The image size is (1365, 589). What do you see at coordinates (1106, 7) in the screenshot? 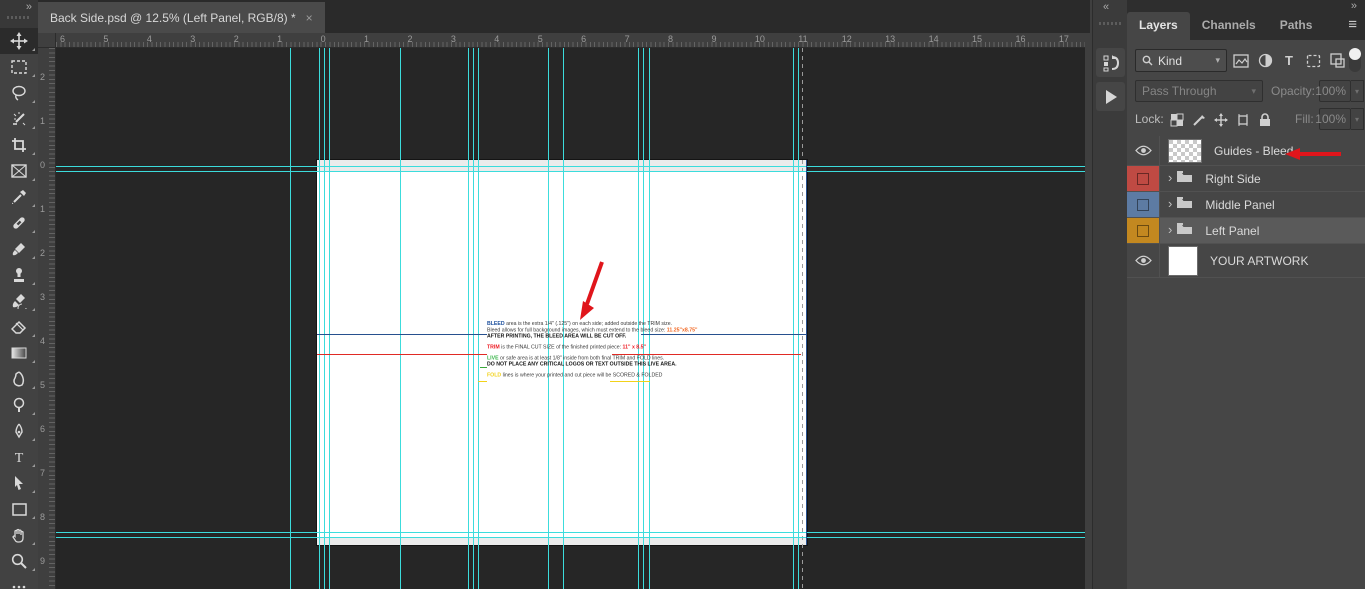
I see `collapse-dock-icon: «` at bounding box center [1106, 7].